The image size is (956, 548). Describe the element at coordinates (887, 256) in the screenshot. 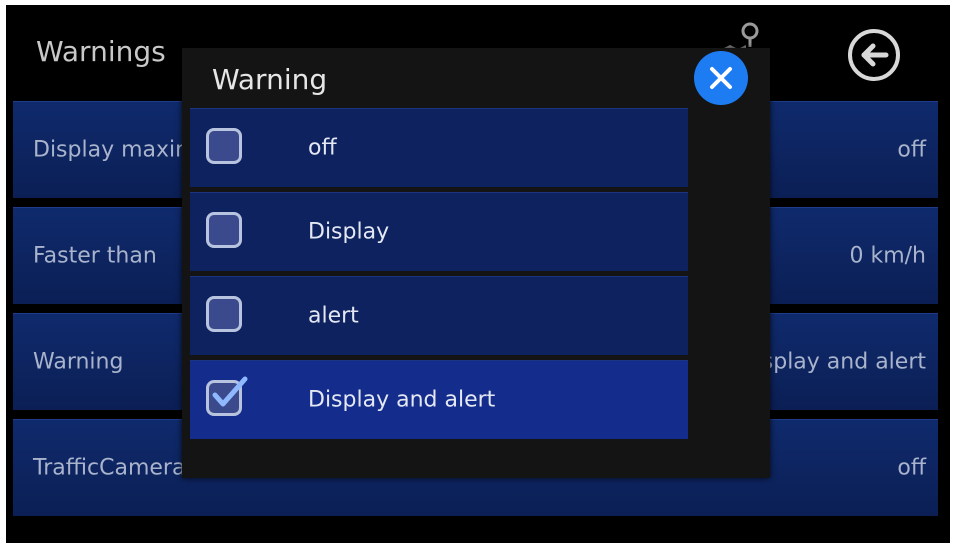

I see `setting-value: 0 km/h` at that location.